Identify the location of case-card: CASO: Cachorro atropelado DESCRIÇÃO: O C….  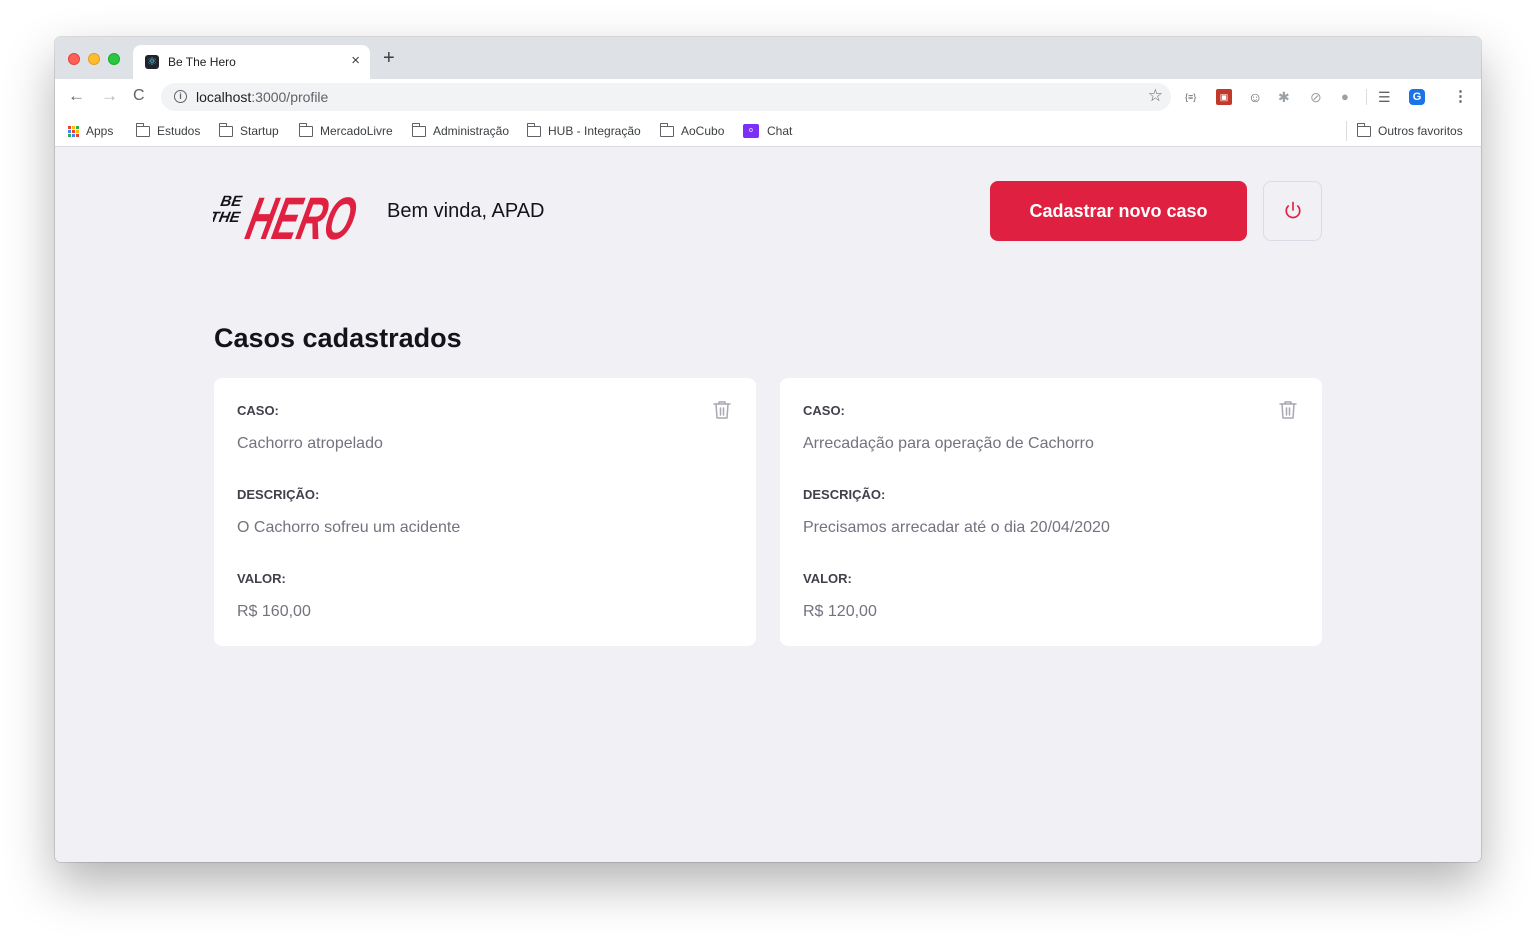
(485, 512).